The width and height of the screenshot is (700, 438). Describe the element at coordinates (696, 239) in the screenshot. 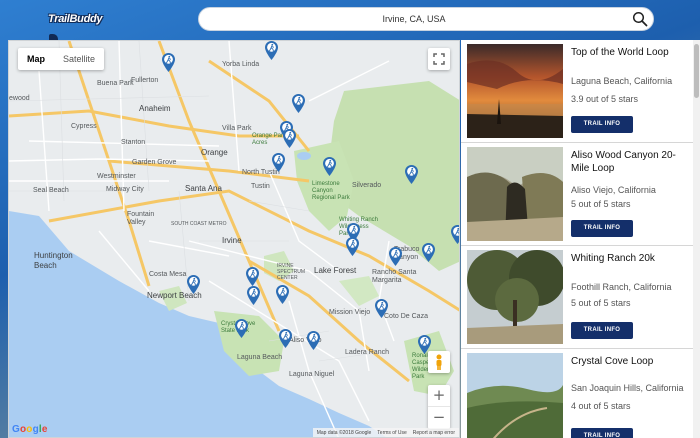

I see `trail-list-scrollbar` at that location.